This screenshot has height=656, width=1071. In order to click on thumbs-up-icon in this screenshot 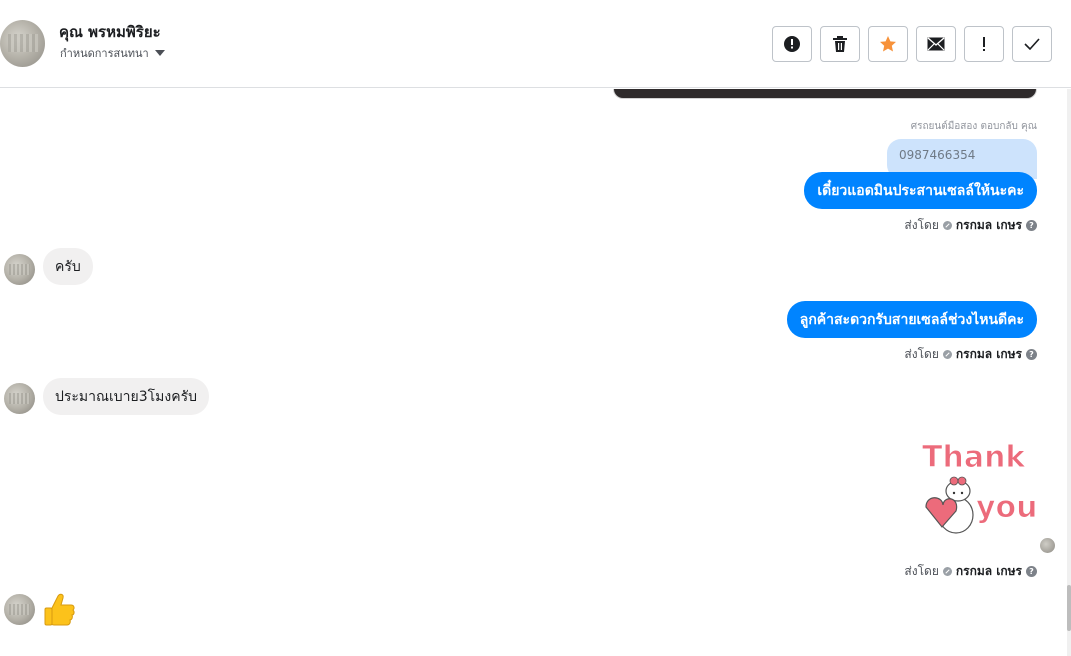, I will do `click(59, 610)`.